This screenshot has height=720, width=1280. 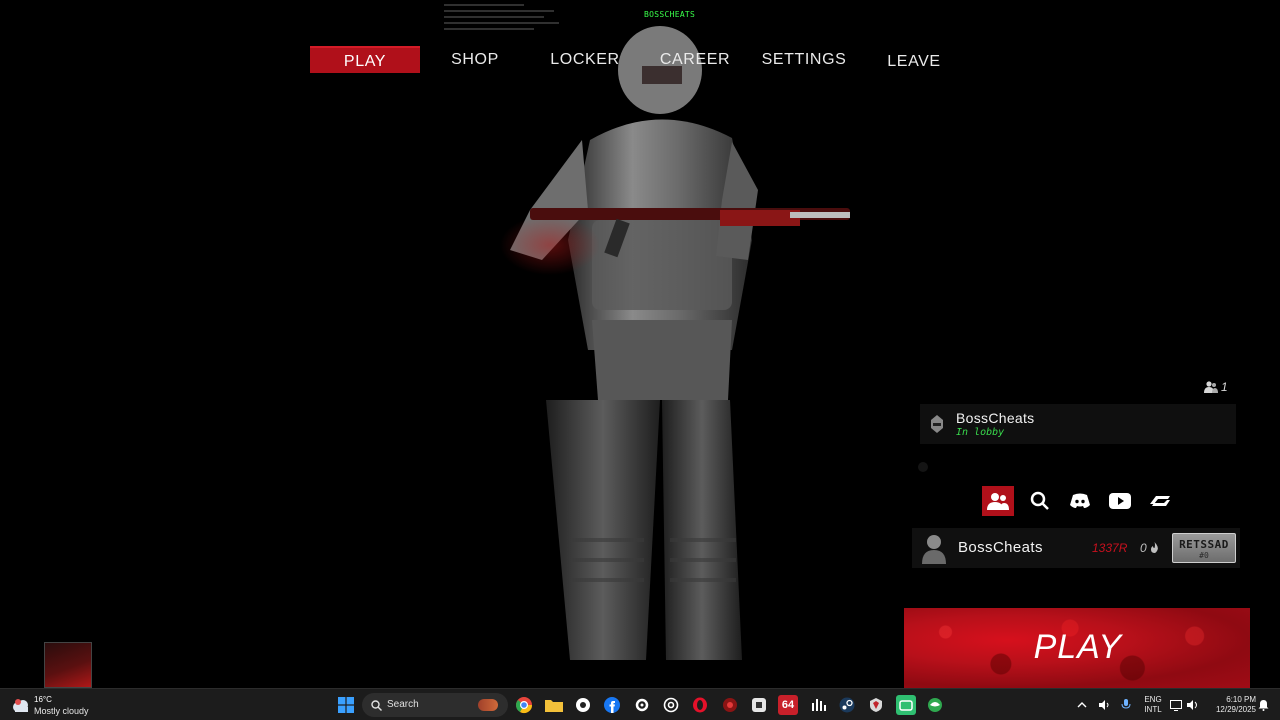 What do you see at coordinates (995, 418) in the screenshot?
I see `lobby-member-name: BossCheats` at bounding box center [995, 418].